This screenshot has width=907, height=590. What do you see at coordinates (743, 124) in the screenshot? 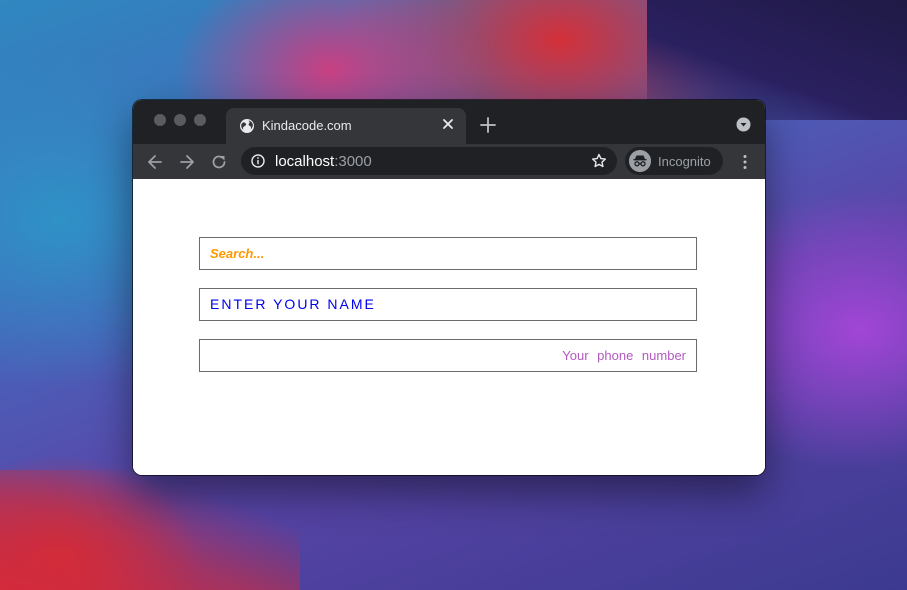
I see `tab-search-icon` at bounding box center [743, 124].